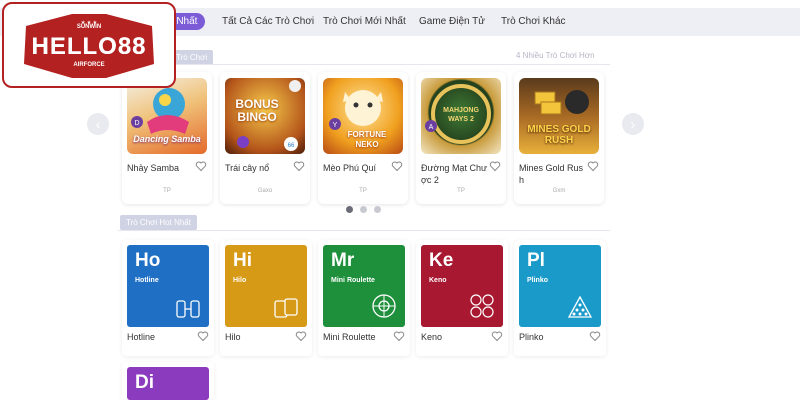 The image size is (800, 400). I want to click on brand-logo: ★ ★ ★ SUNWIN HELLO88 AIRFORCE, so click(89, 45).